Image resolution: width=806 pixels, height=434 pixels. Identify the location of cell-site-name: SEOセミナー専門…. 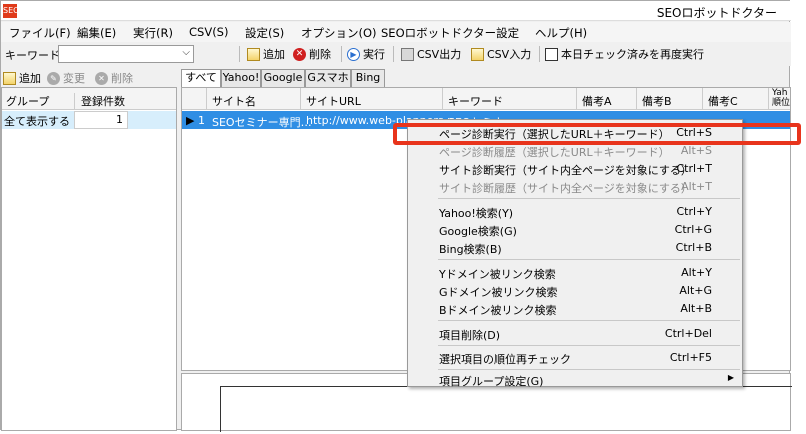
(262, 122).